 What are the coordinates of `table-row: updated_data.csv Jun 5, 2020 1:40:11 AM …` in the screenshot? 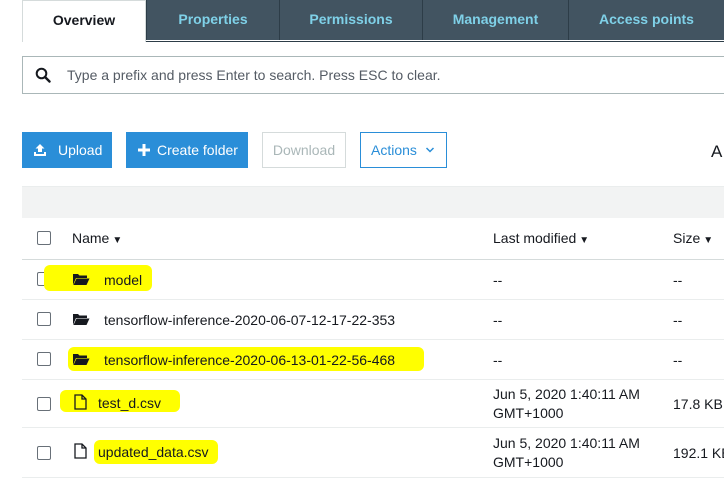 It's located at (373, 453).